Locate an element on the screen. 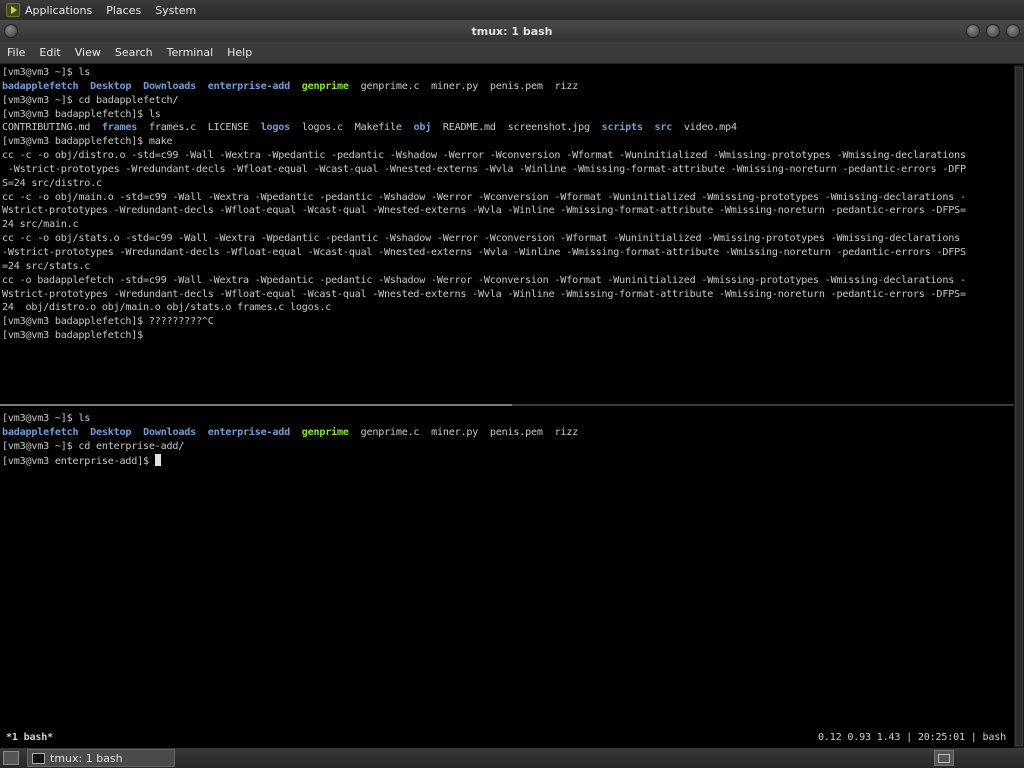 The width and height of the screenshot is (1024, 768). terminal-line: [vm3@vm3 enterprise-add]$ is located at coordinates (508, 460).